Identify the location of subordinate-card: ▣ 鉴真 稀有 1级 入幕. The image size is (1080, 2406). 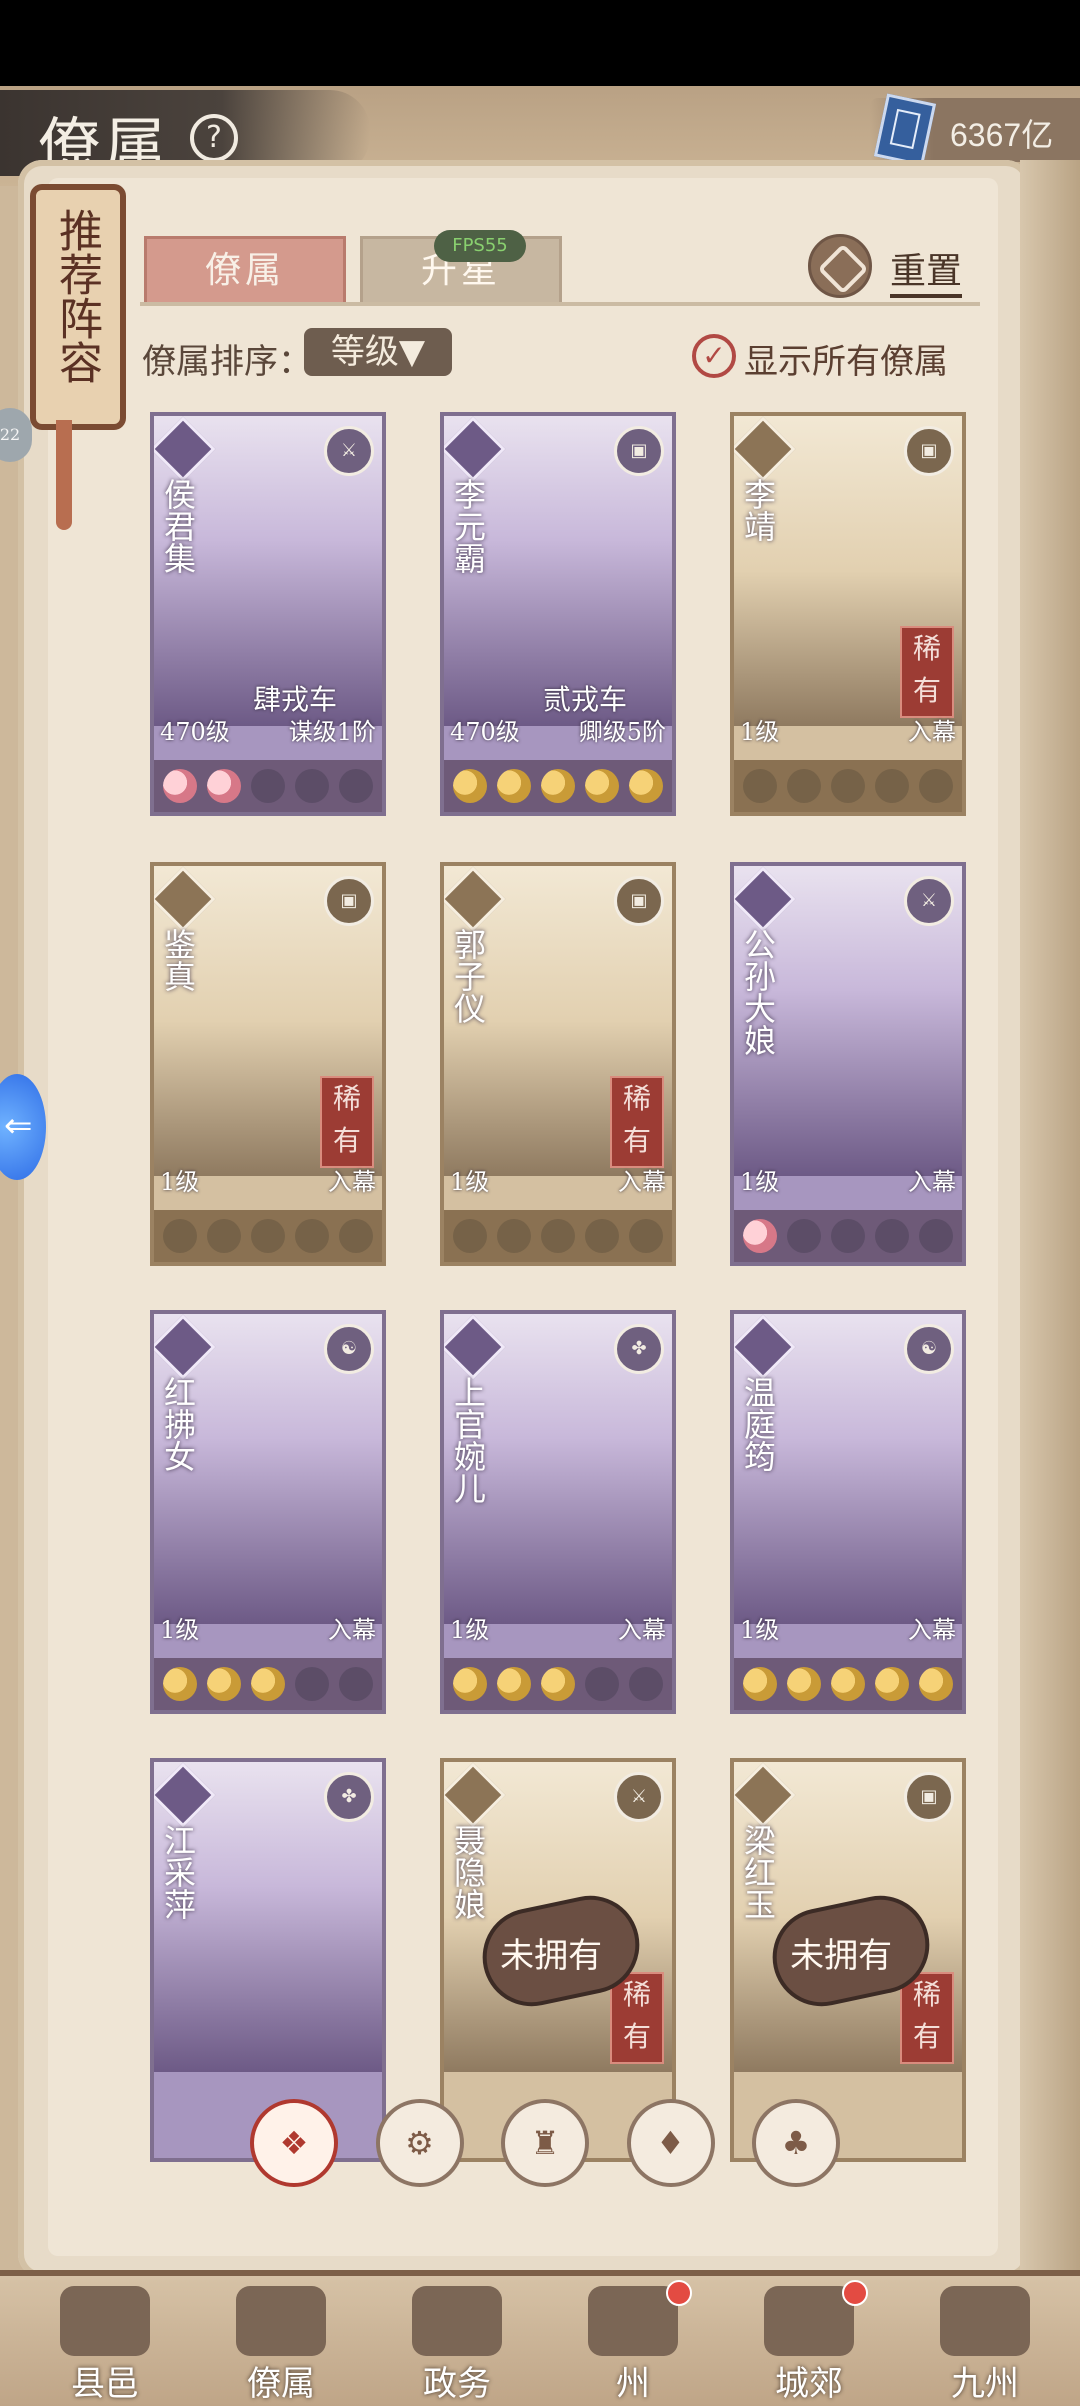
(268, 1064).